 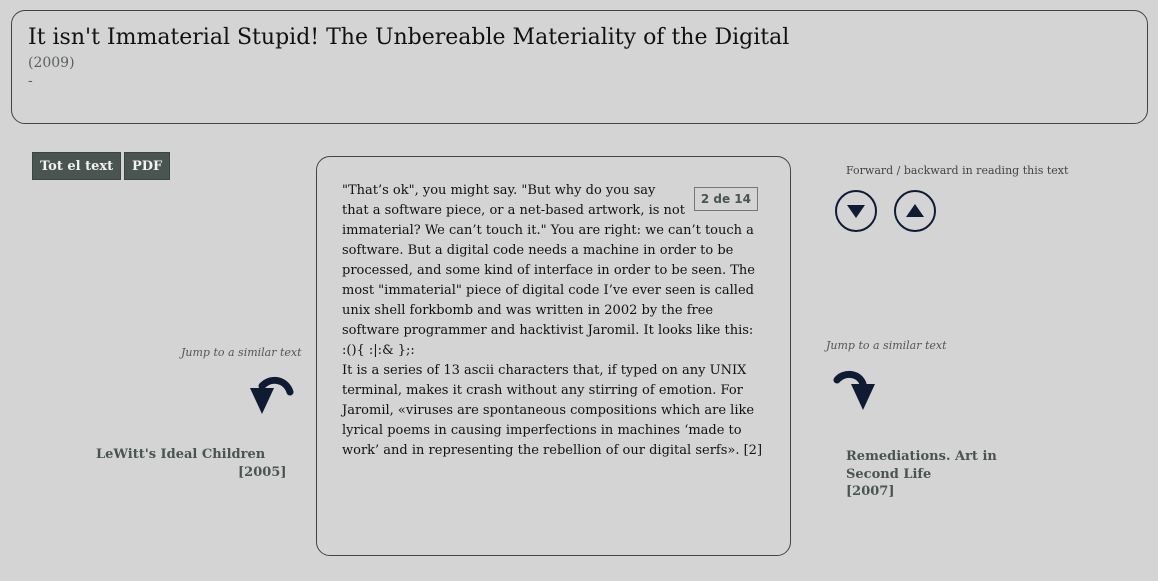 I want to click on arrow-down-icon, so click(x=856, y=211).